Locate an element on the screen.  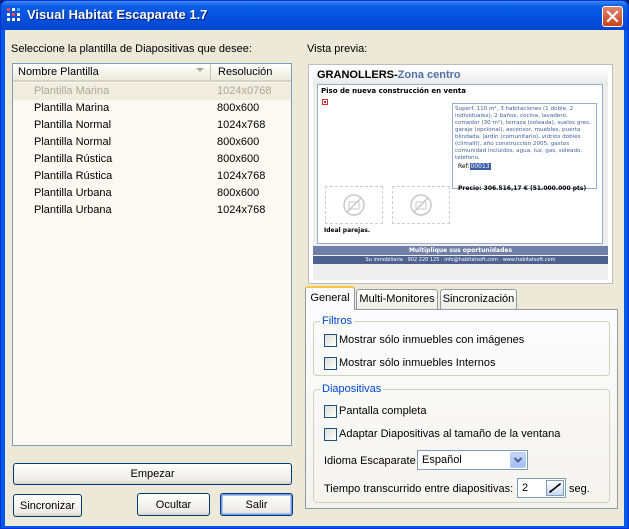
filter-internal-checkbox is located at coordinates (330, 363).